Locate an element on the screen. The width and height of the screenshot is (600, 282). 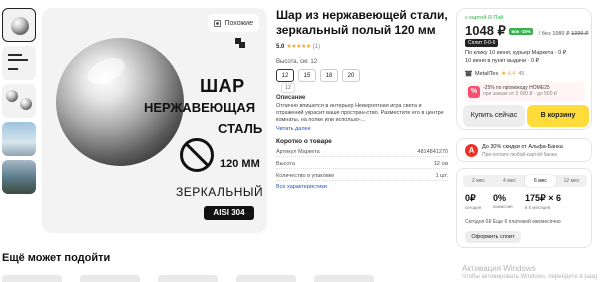
old-price: / без 1080 ₽ 1300 ₽ is located at coordinates (564, 34).